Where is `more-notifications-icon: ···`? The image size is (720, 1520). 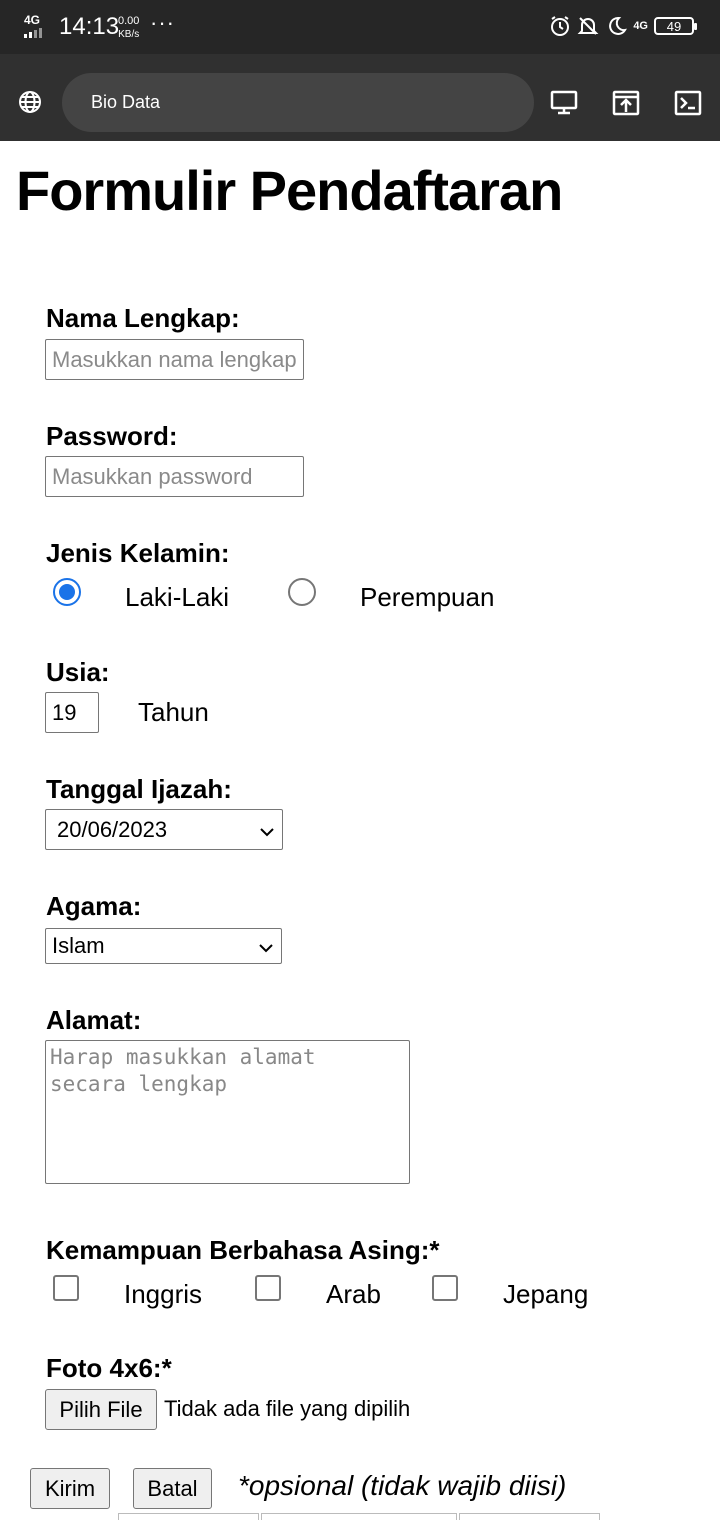 more-notifications-icon: ··· is located at coordinates (162, 22).